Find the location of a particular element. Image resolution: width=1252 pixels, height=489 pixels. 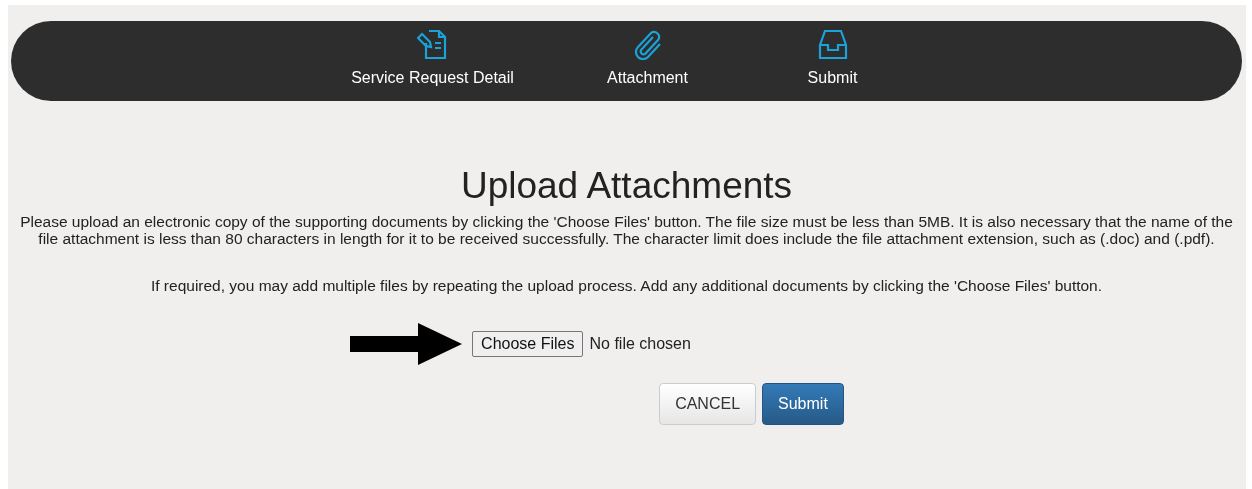

instruction-text: Please upload an electronic copy of the supporting documents by clicking the 'Choose Files' button. The file size must be less than 5MB. It is also necessary that the name of the file attachment is less than 80 characters in length for it to be received successfully. The character limit does include the file attachment extension, such as (.doc) and (.pdf). is located at coordinates (626, 230).